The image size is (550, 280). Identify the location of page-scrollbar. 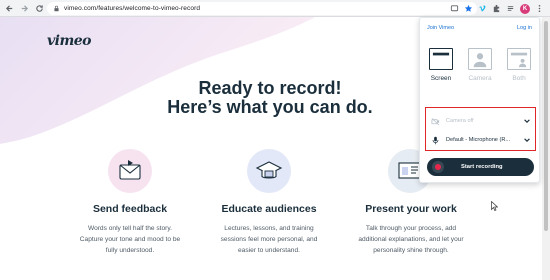
(546, 148).